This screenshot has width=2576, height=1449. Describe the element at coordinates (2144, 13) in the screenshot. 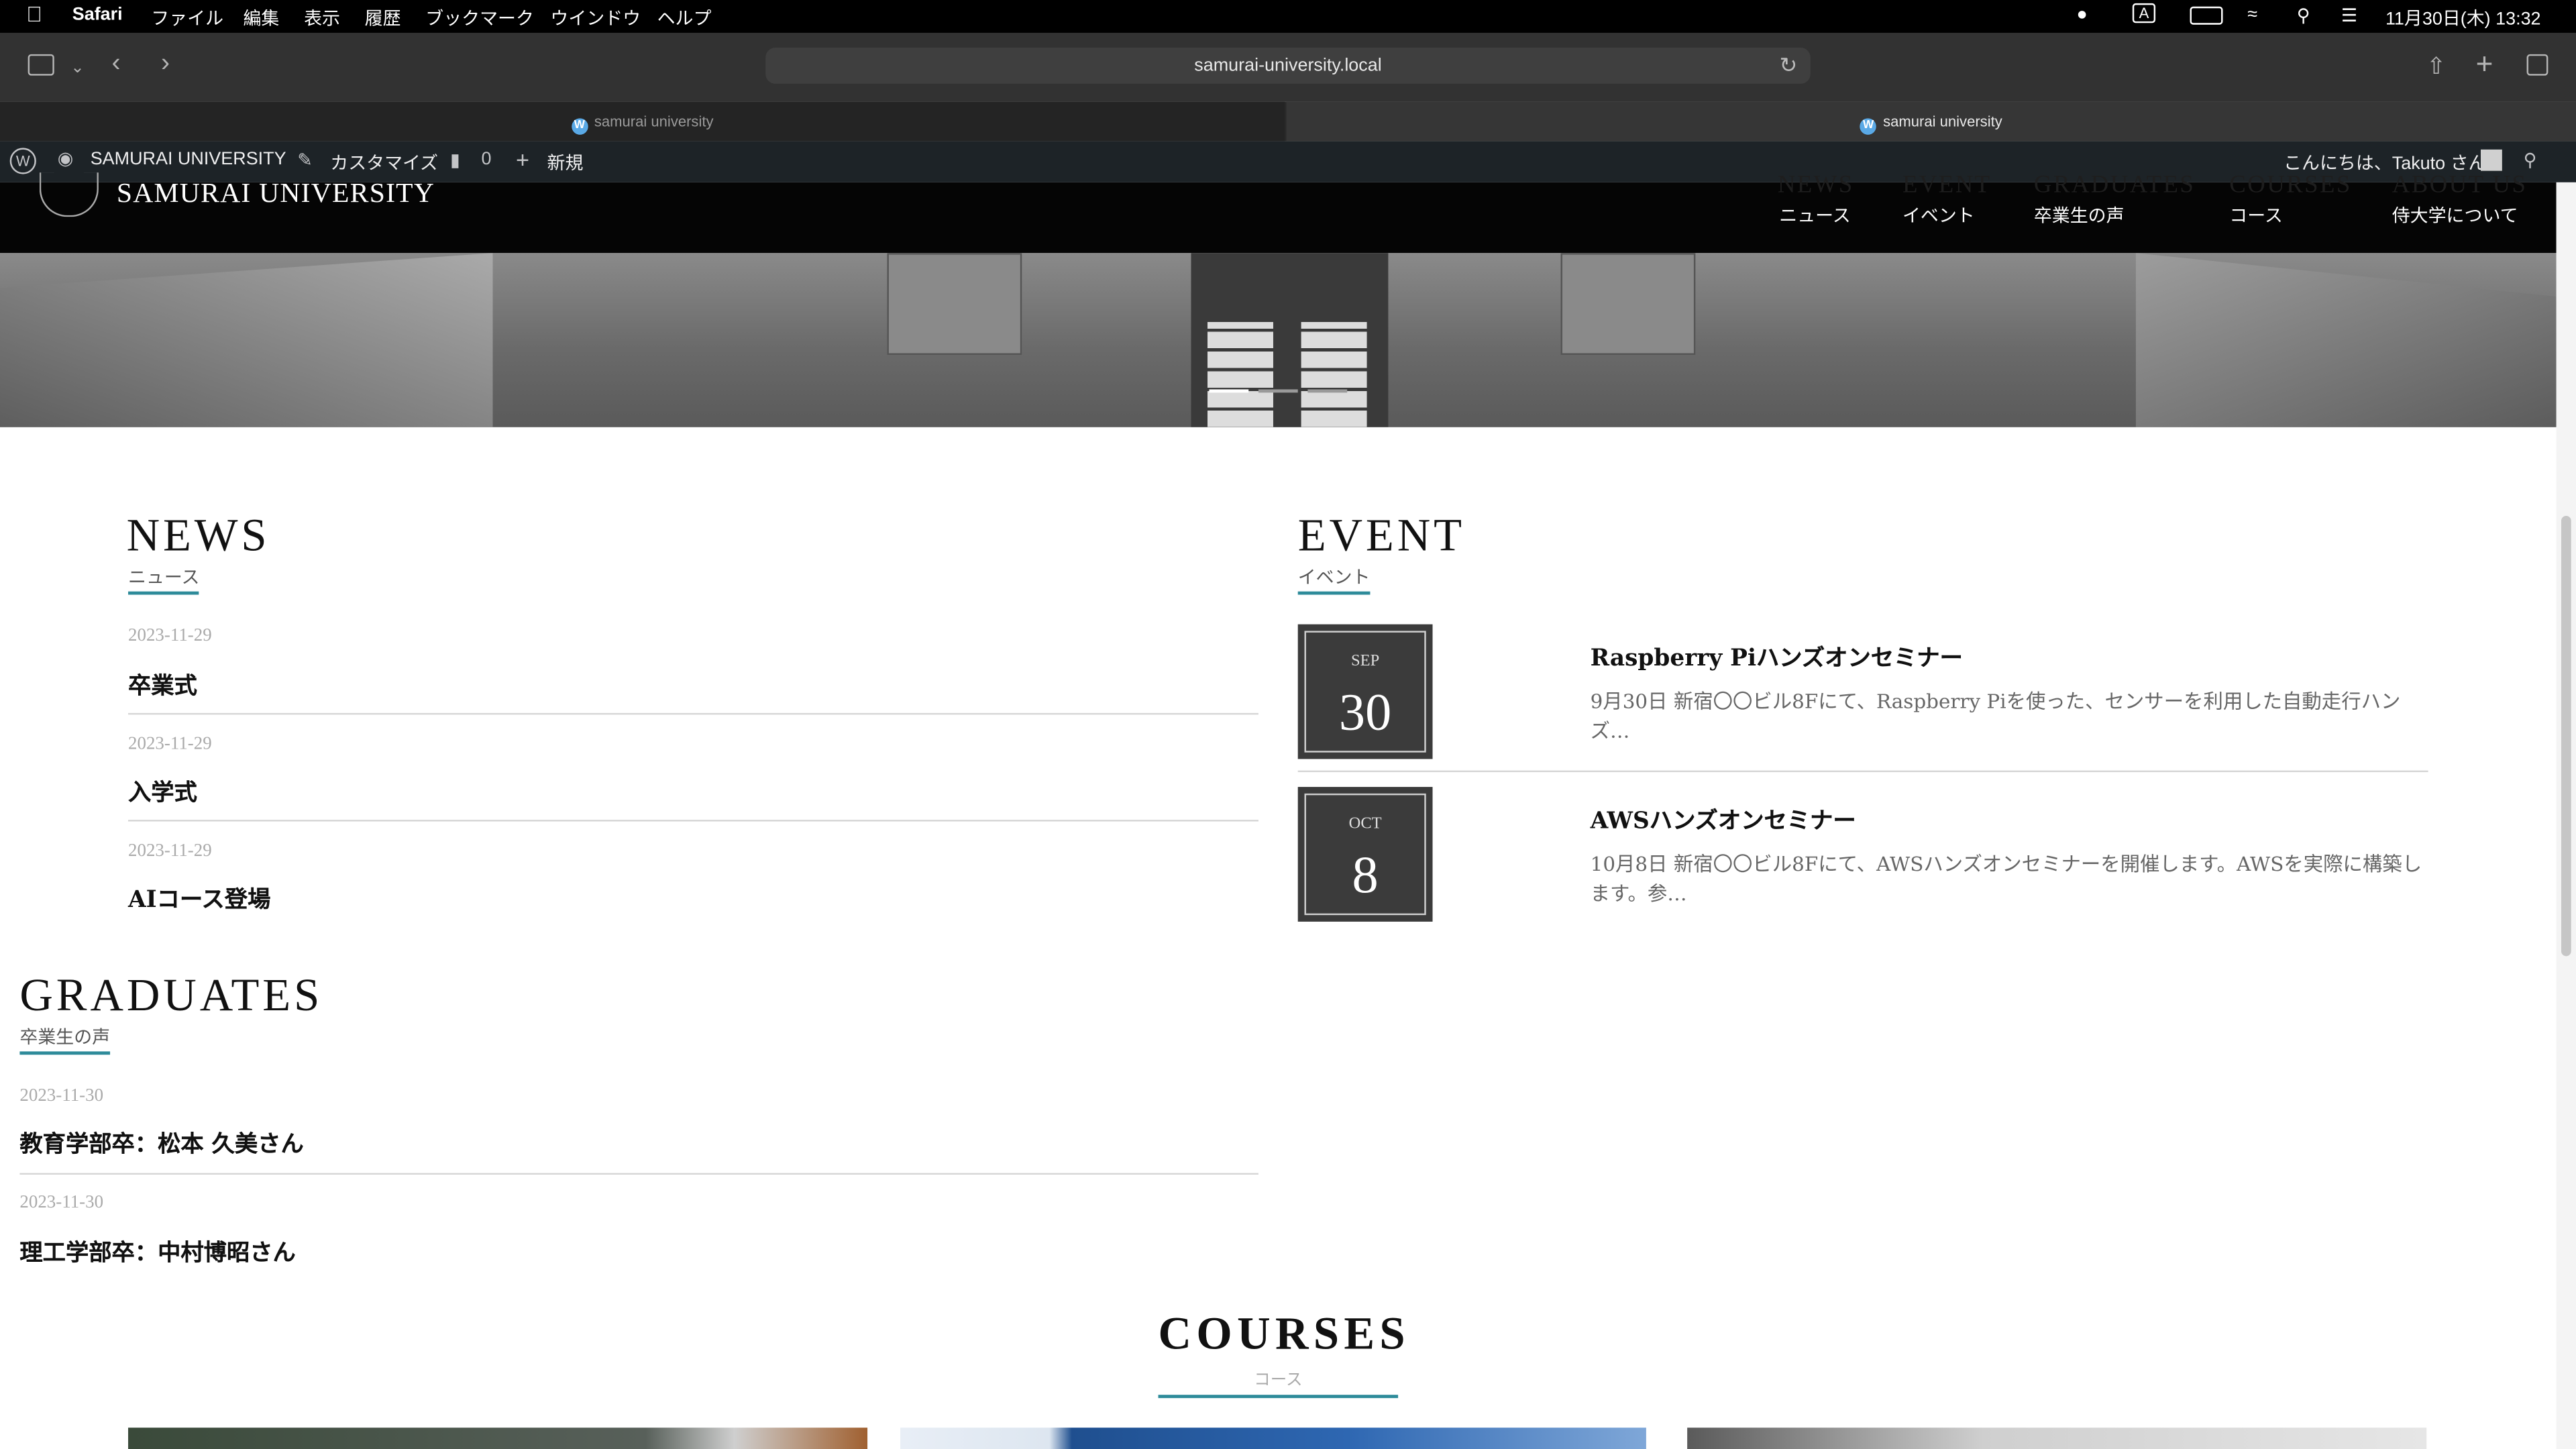

I see `input-source-icon: A` at that location.